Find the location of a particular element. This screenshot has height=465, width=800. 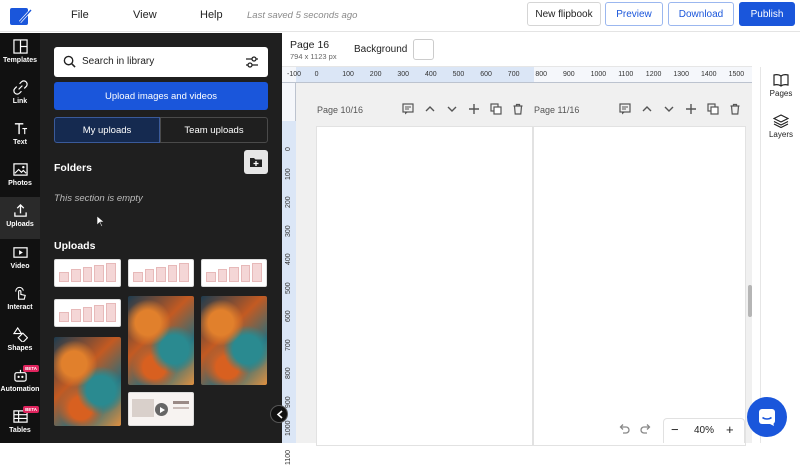

chat-button is located at coordinates (767, 417).